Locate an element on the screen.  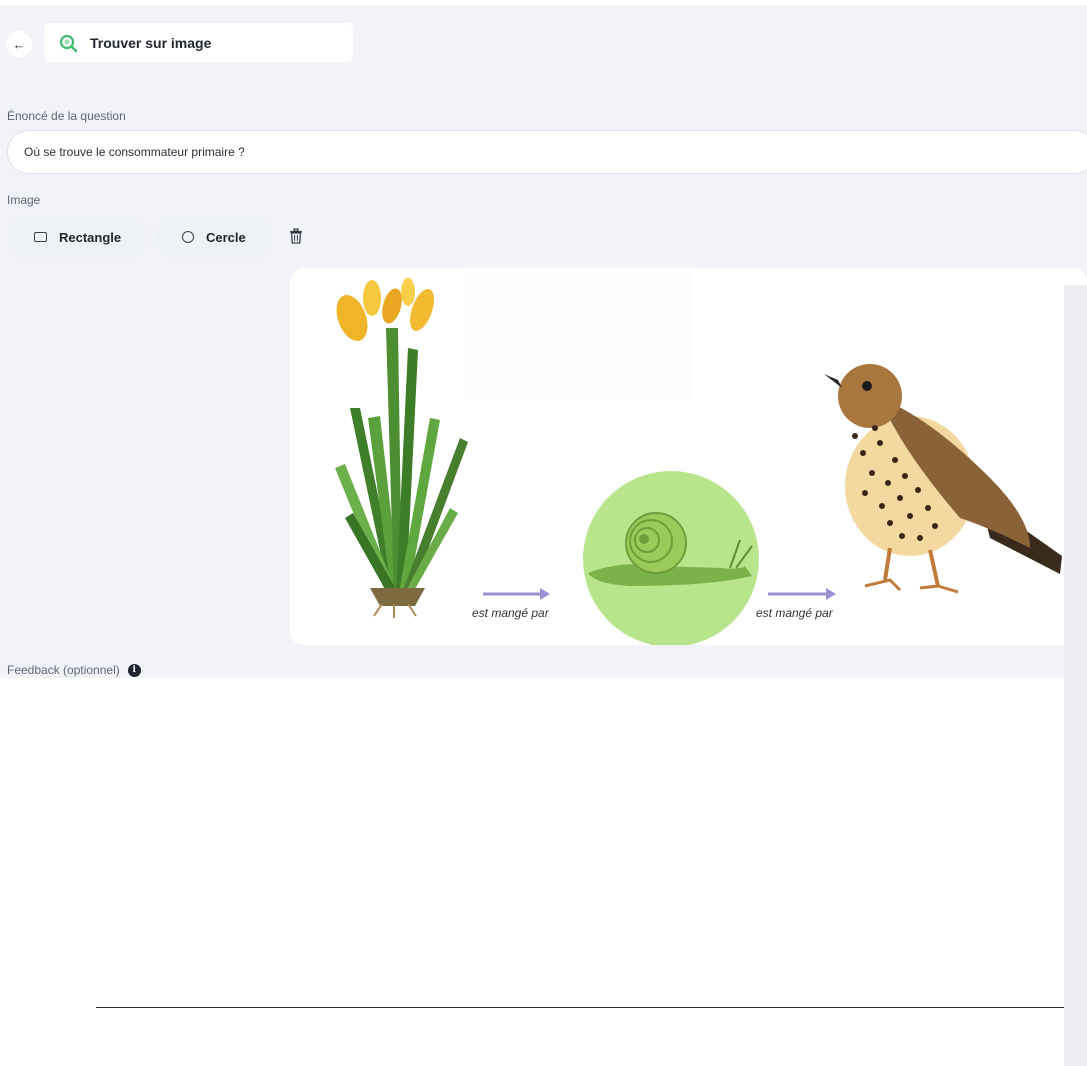
rectangle-tool-button: Rectangle is located at coordinates (77, 237).